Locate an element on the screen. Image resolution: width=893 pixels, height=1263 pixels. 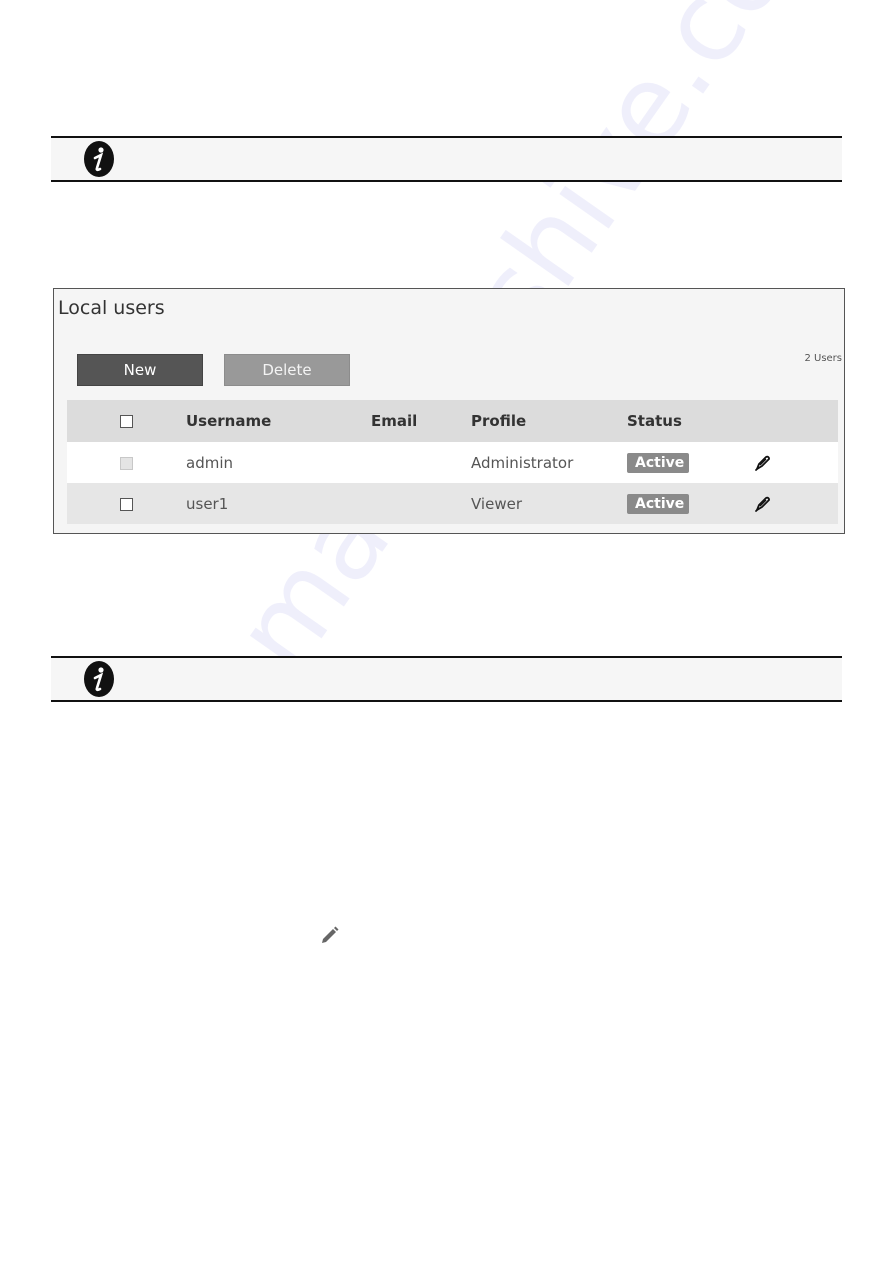
new-user-button: New is located at coordinates (140, 370).